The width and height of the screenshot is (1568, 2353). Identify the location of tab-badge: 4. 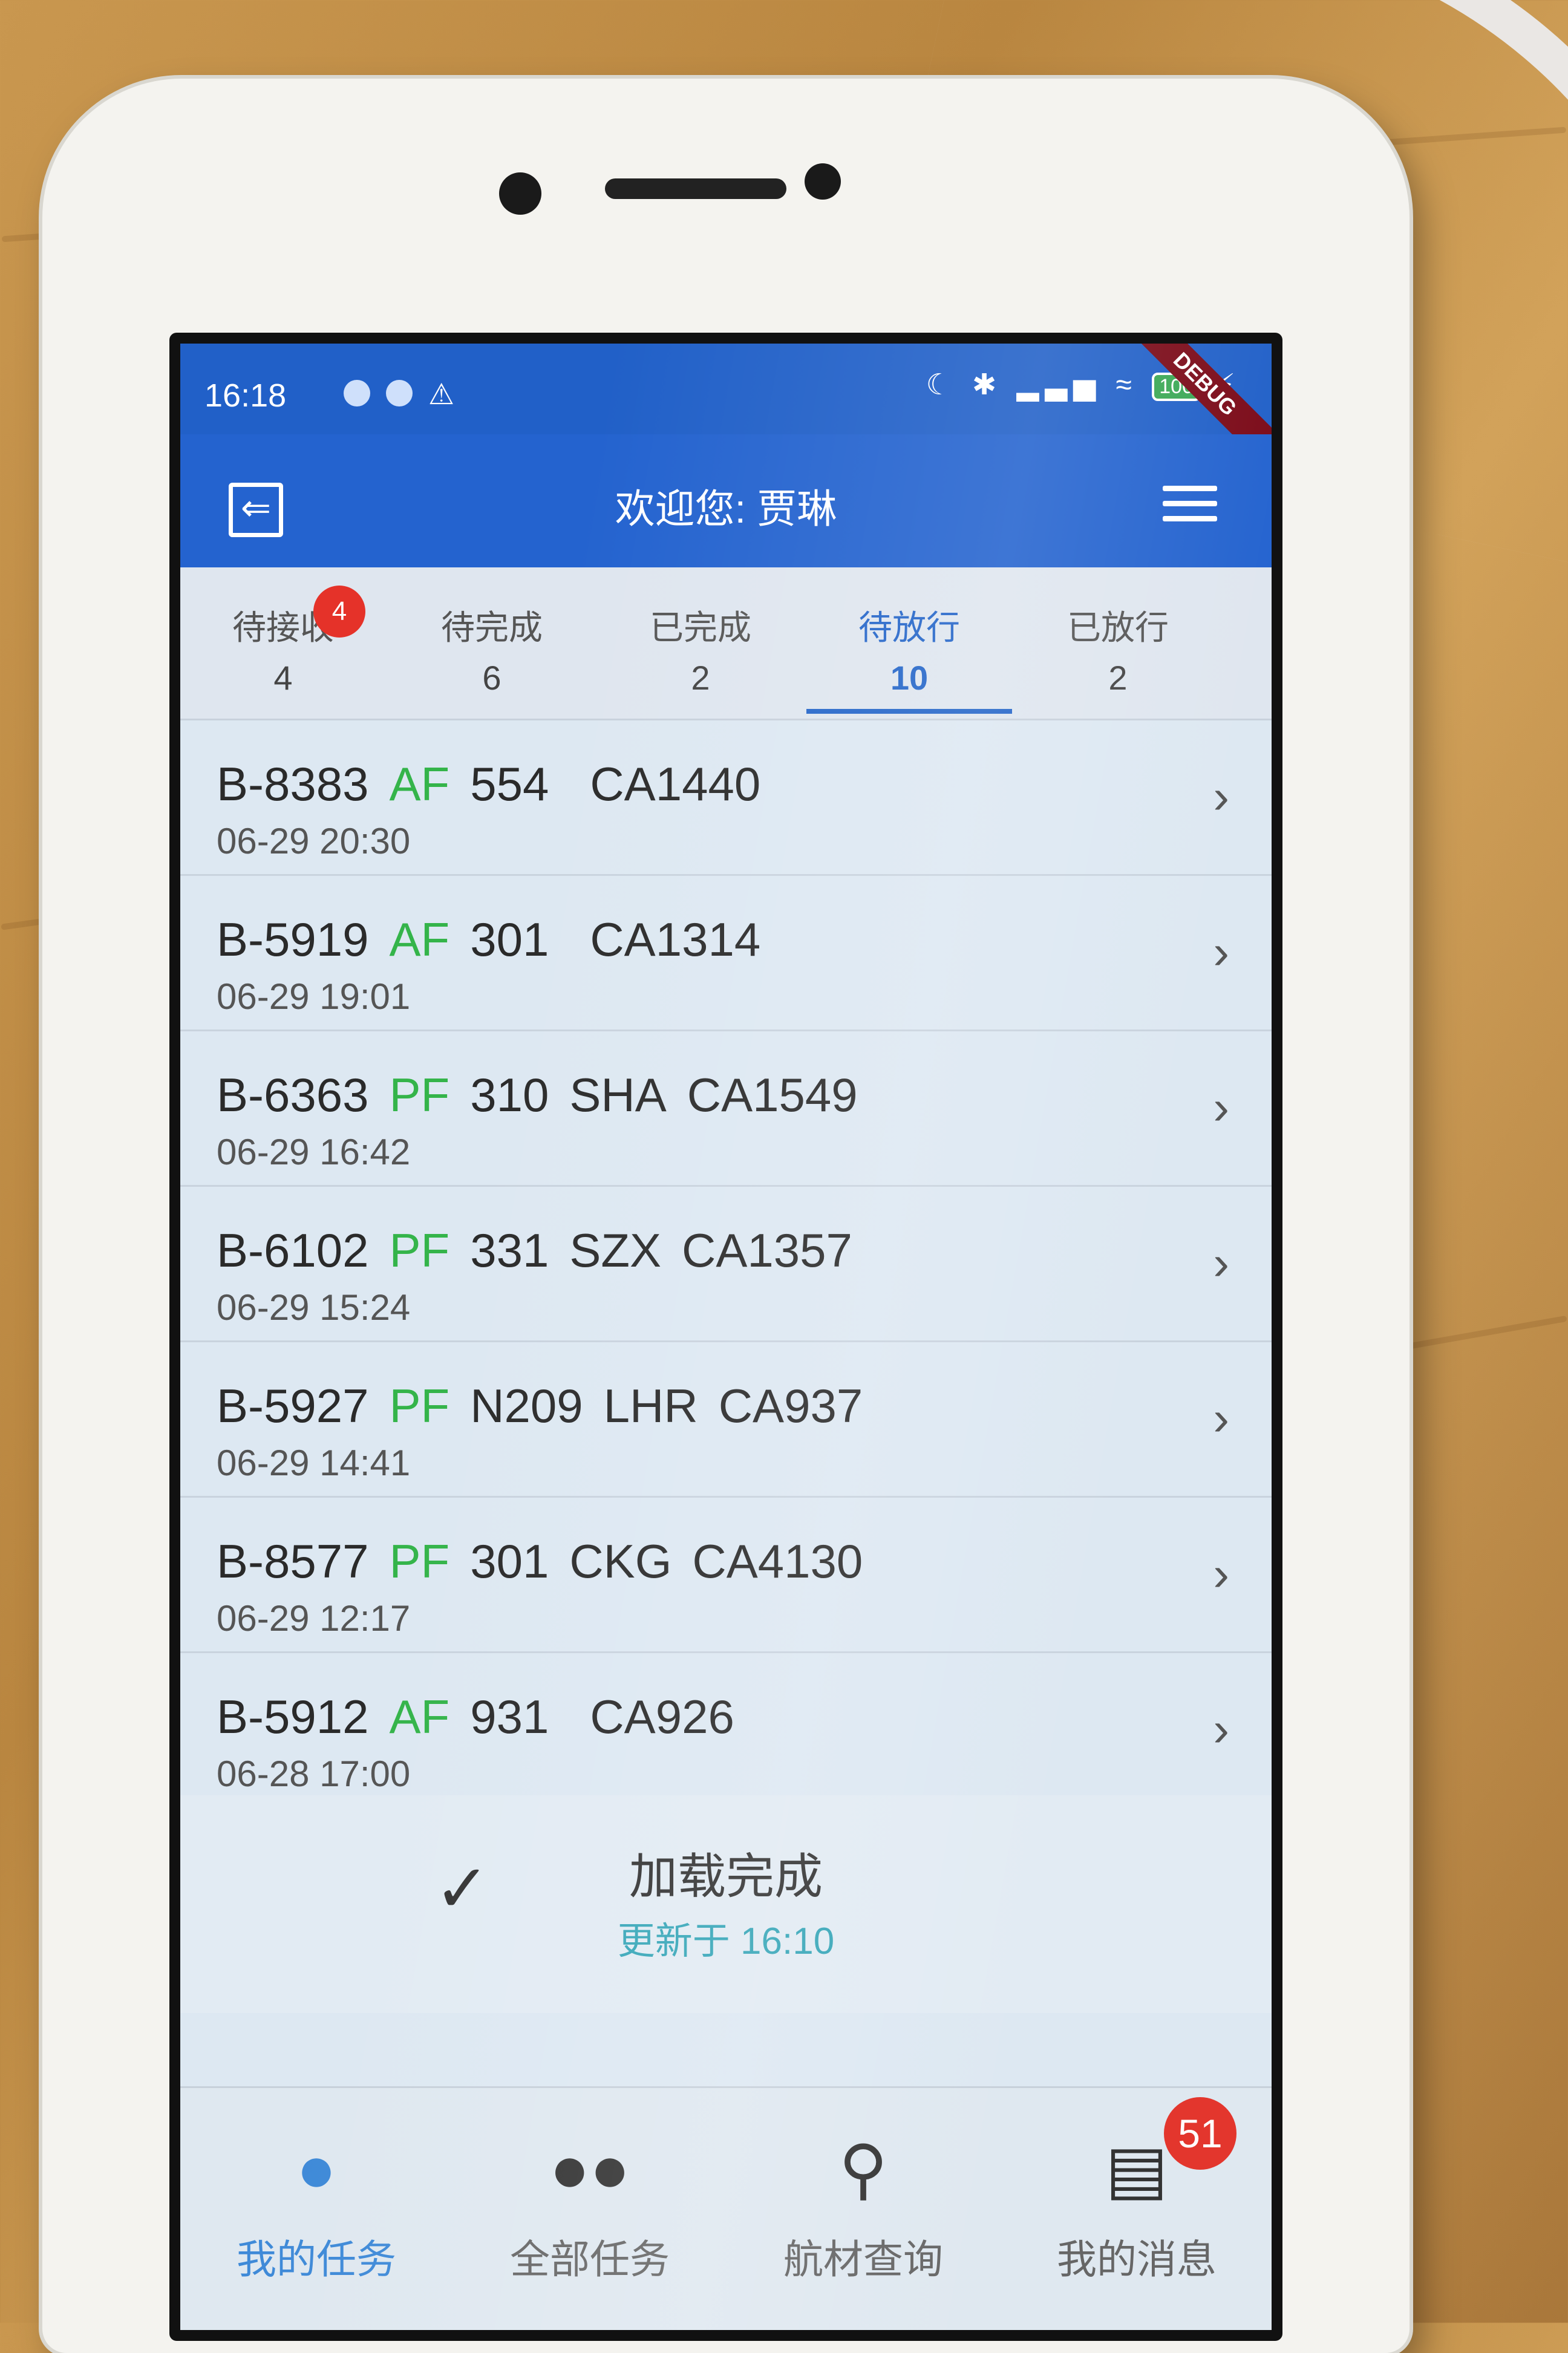
(339, 612).